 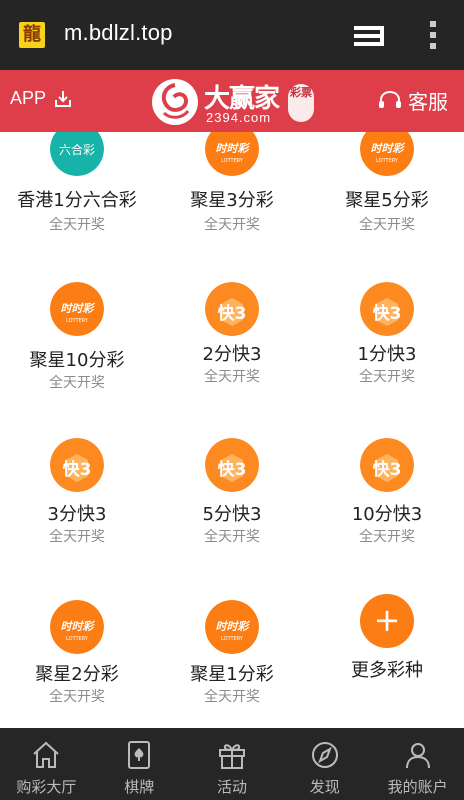 I want to click on game-title: 聚星2分彩, so click(x=77, y=674).